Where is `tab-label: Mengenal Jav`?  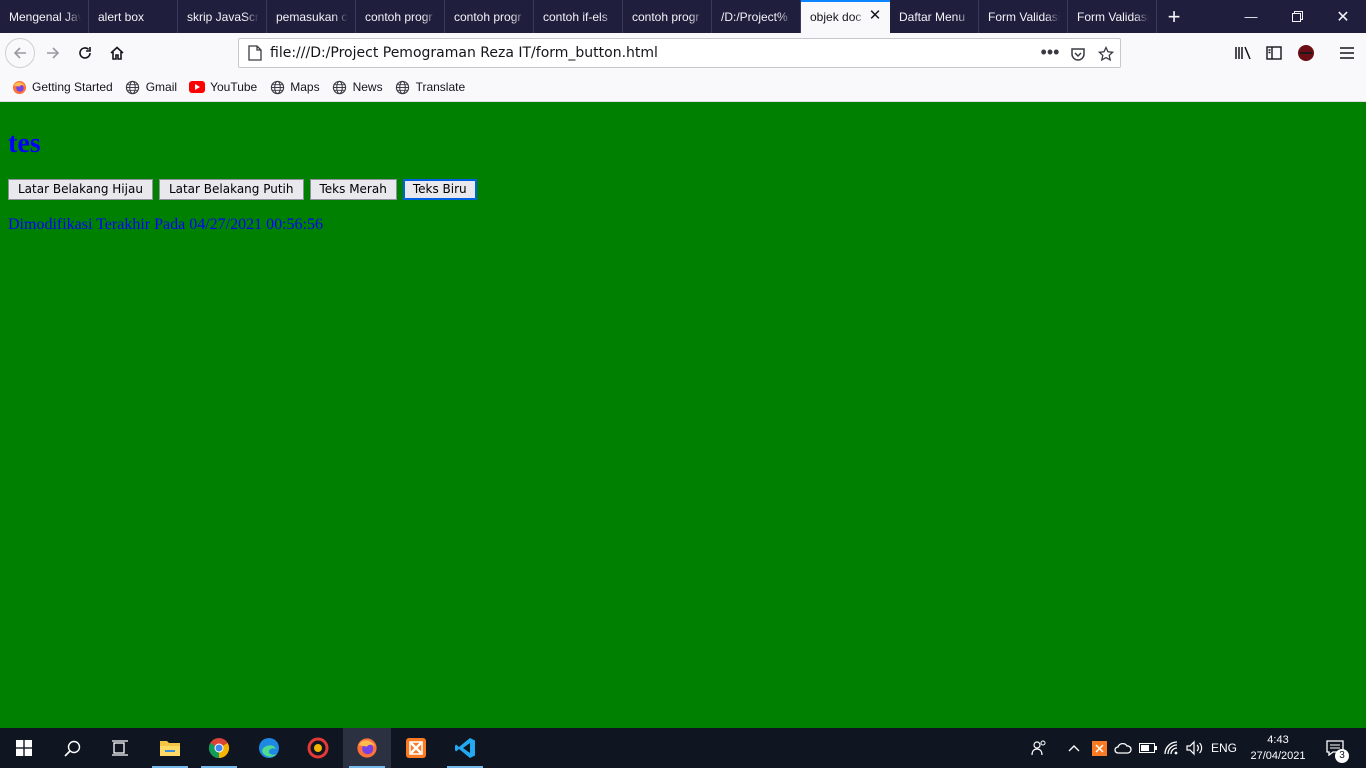 tab-label: Mengenal Jav is located at coordinates (45, 16).